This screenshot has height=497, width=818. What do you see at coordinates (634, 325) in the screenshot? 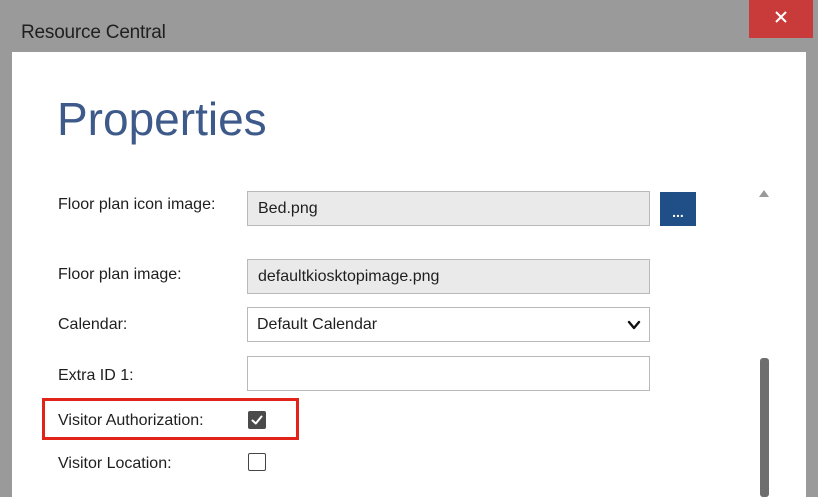
I see `chevron-down-icon` at bounding box center [634, 325].